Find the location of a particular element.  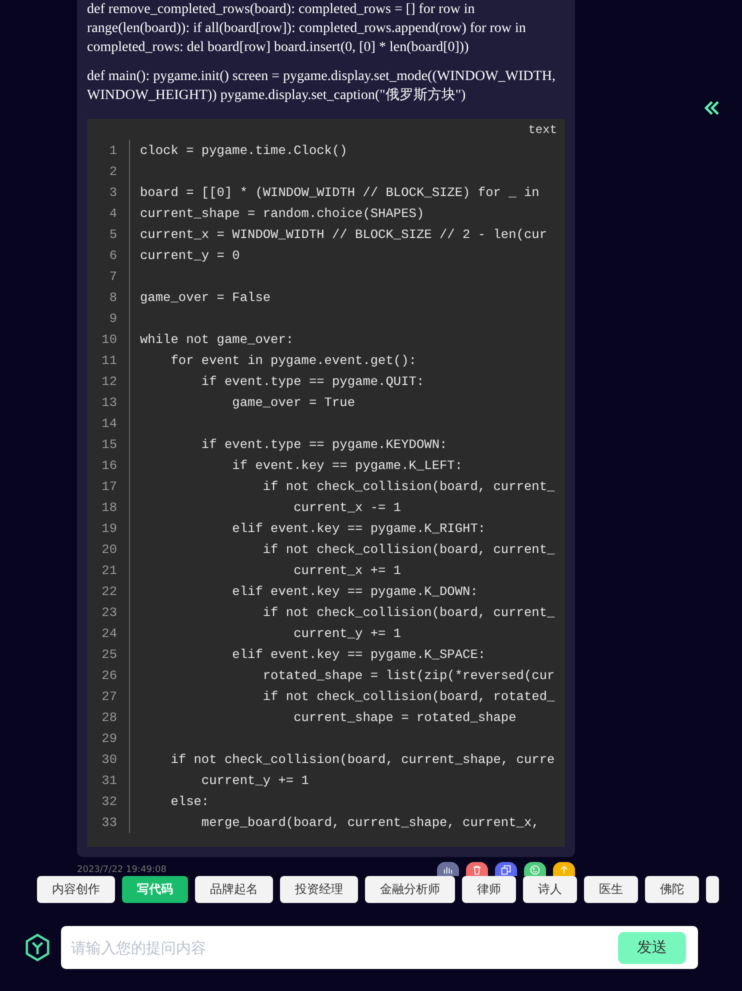

line-number: 11 is located at coordinates (108, 361).